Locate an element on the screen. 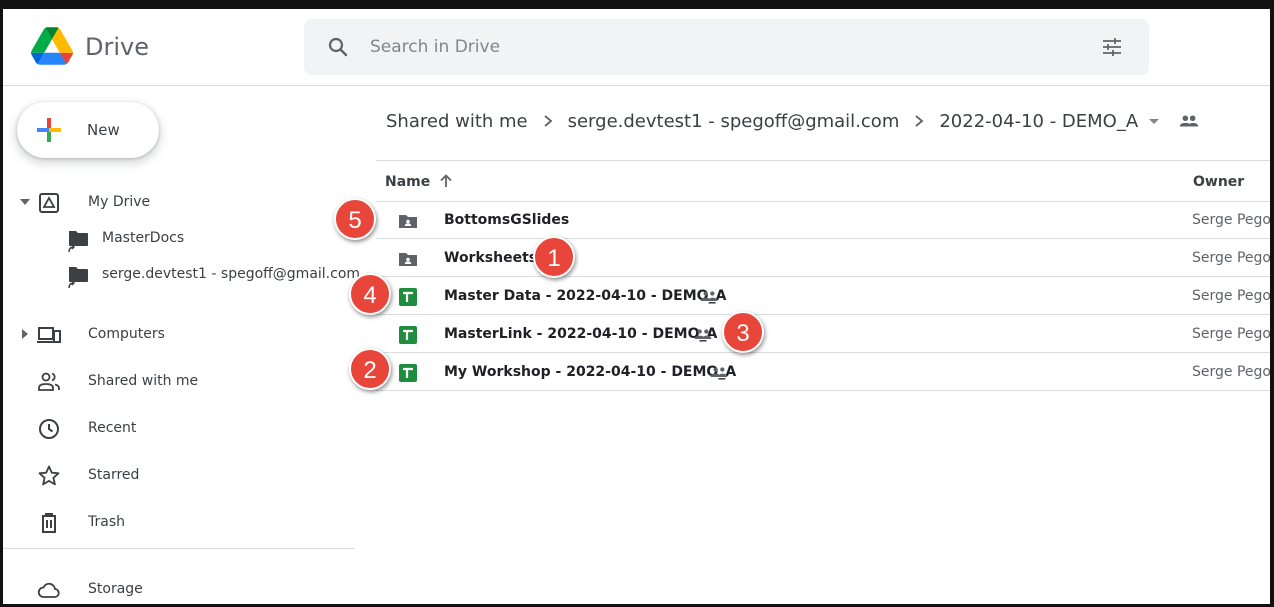  sidebar-item-recent: Recent is located at coordinates (179, 429).